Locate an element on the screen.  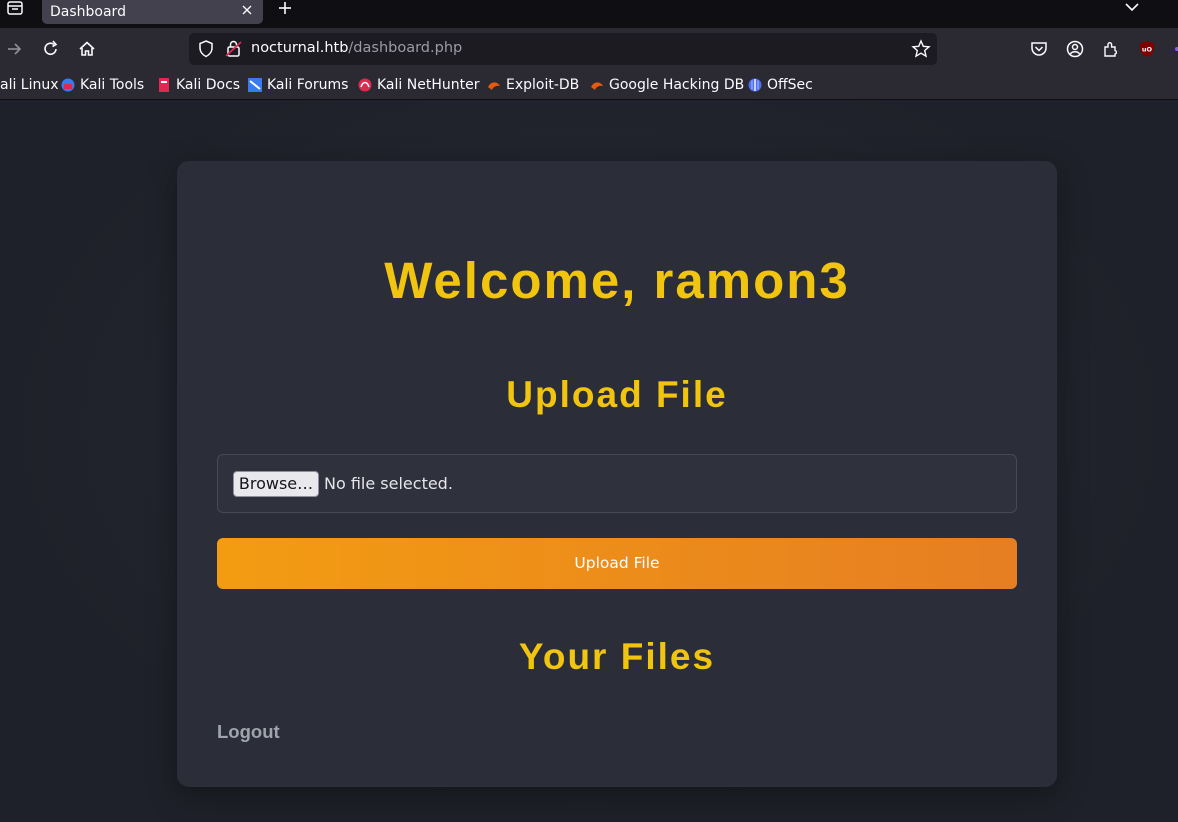
file-input: Browse… No file selected. is located at coordinates (617, 483).